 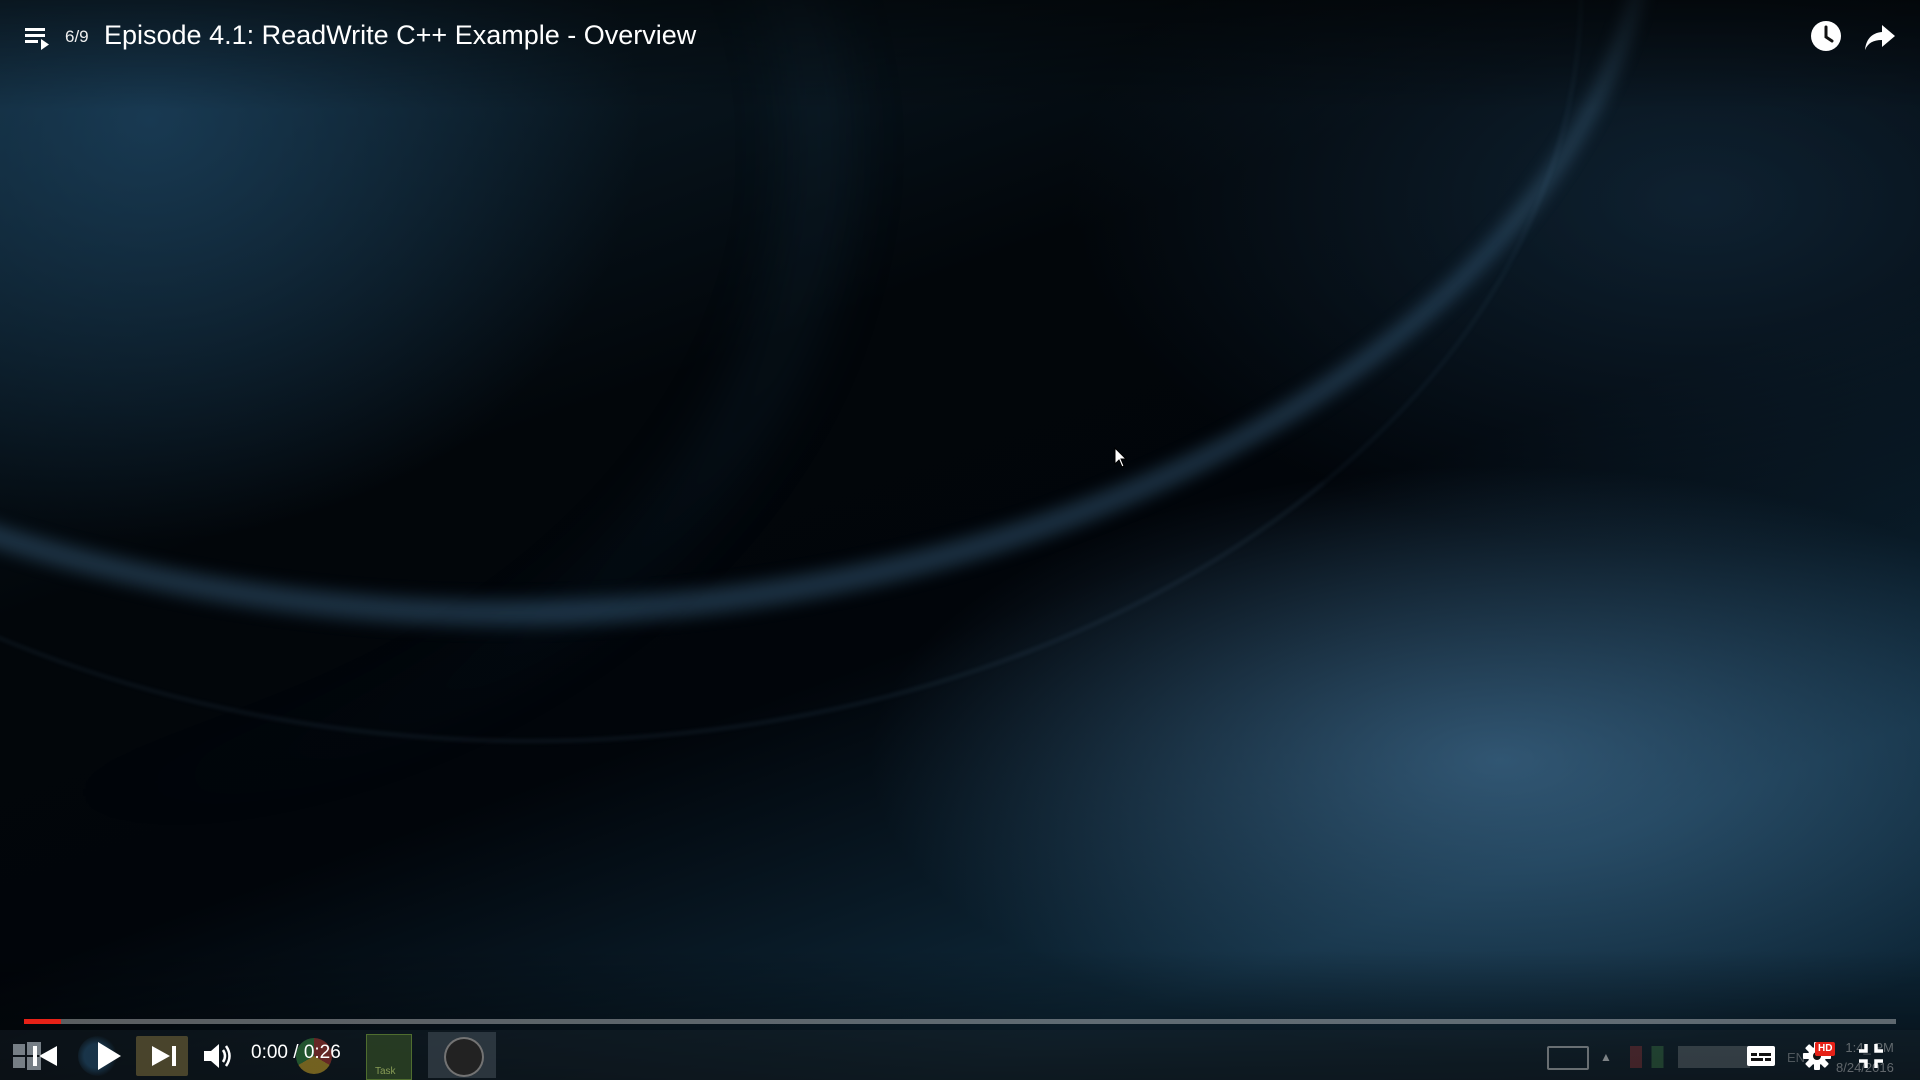 I want to click on skip-previous-icon, so click(x=45, y=1056).